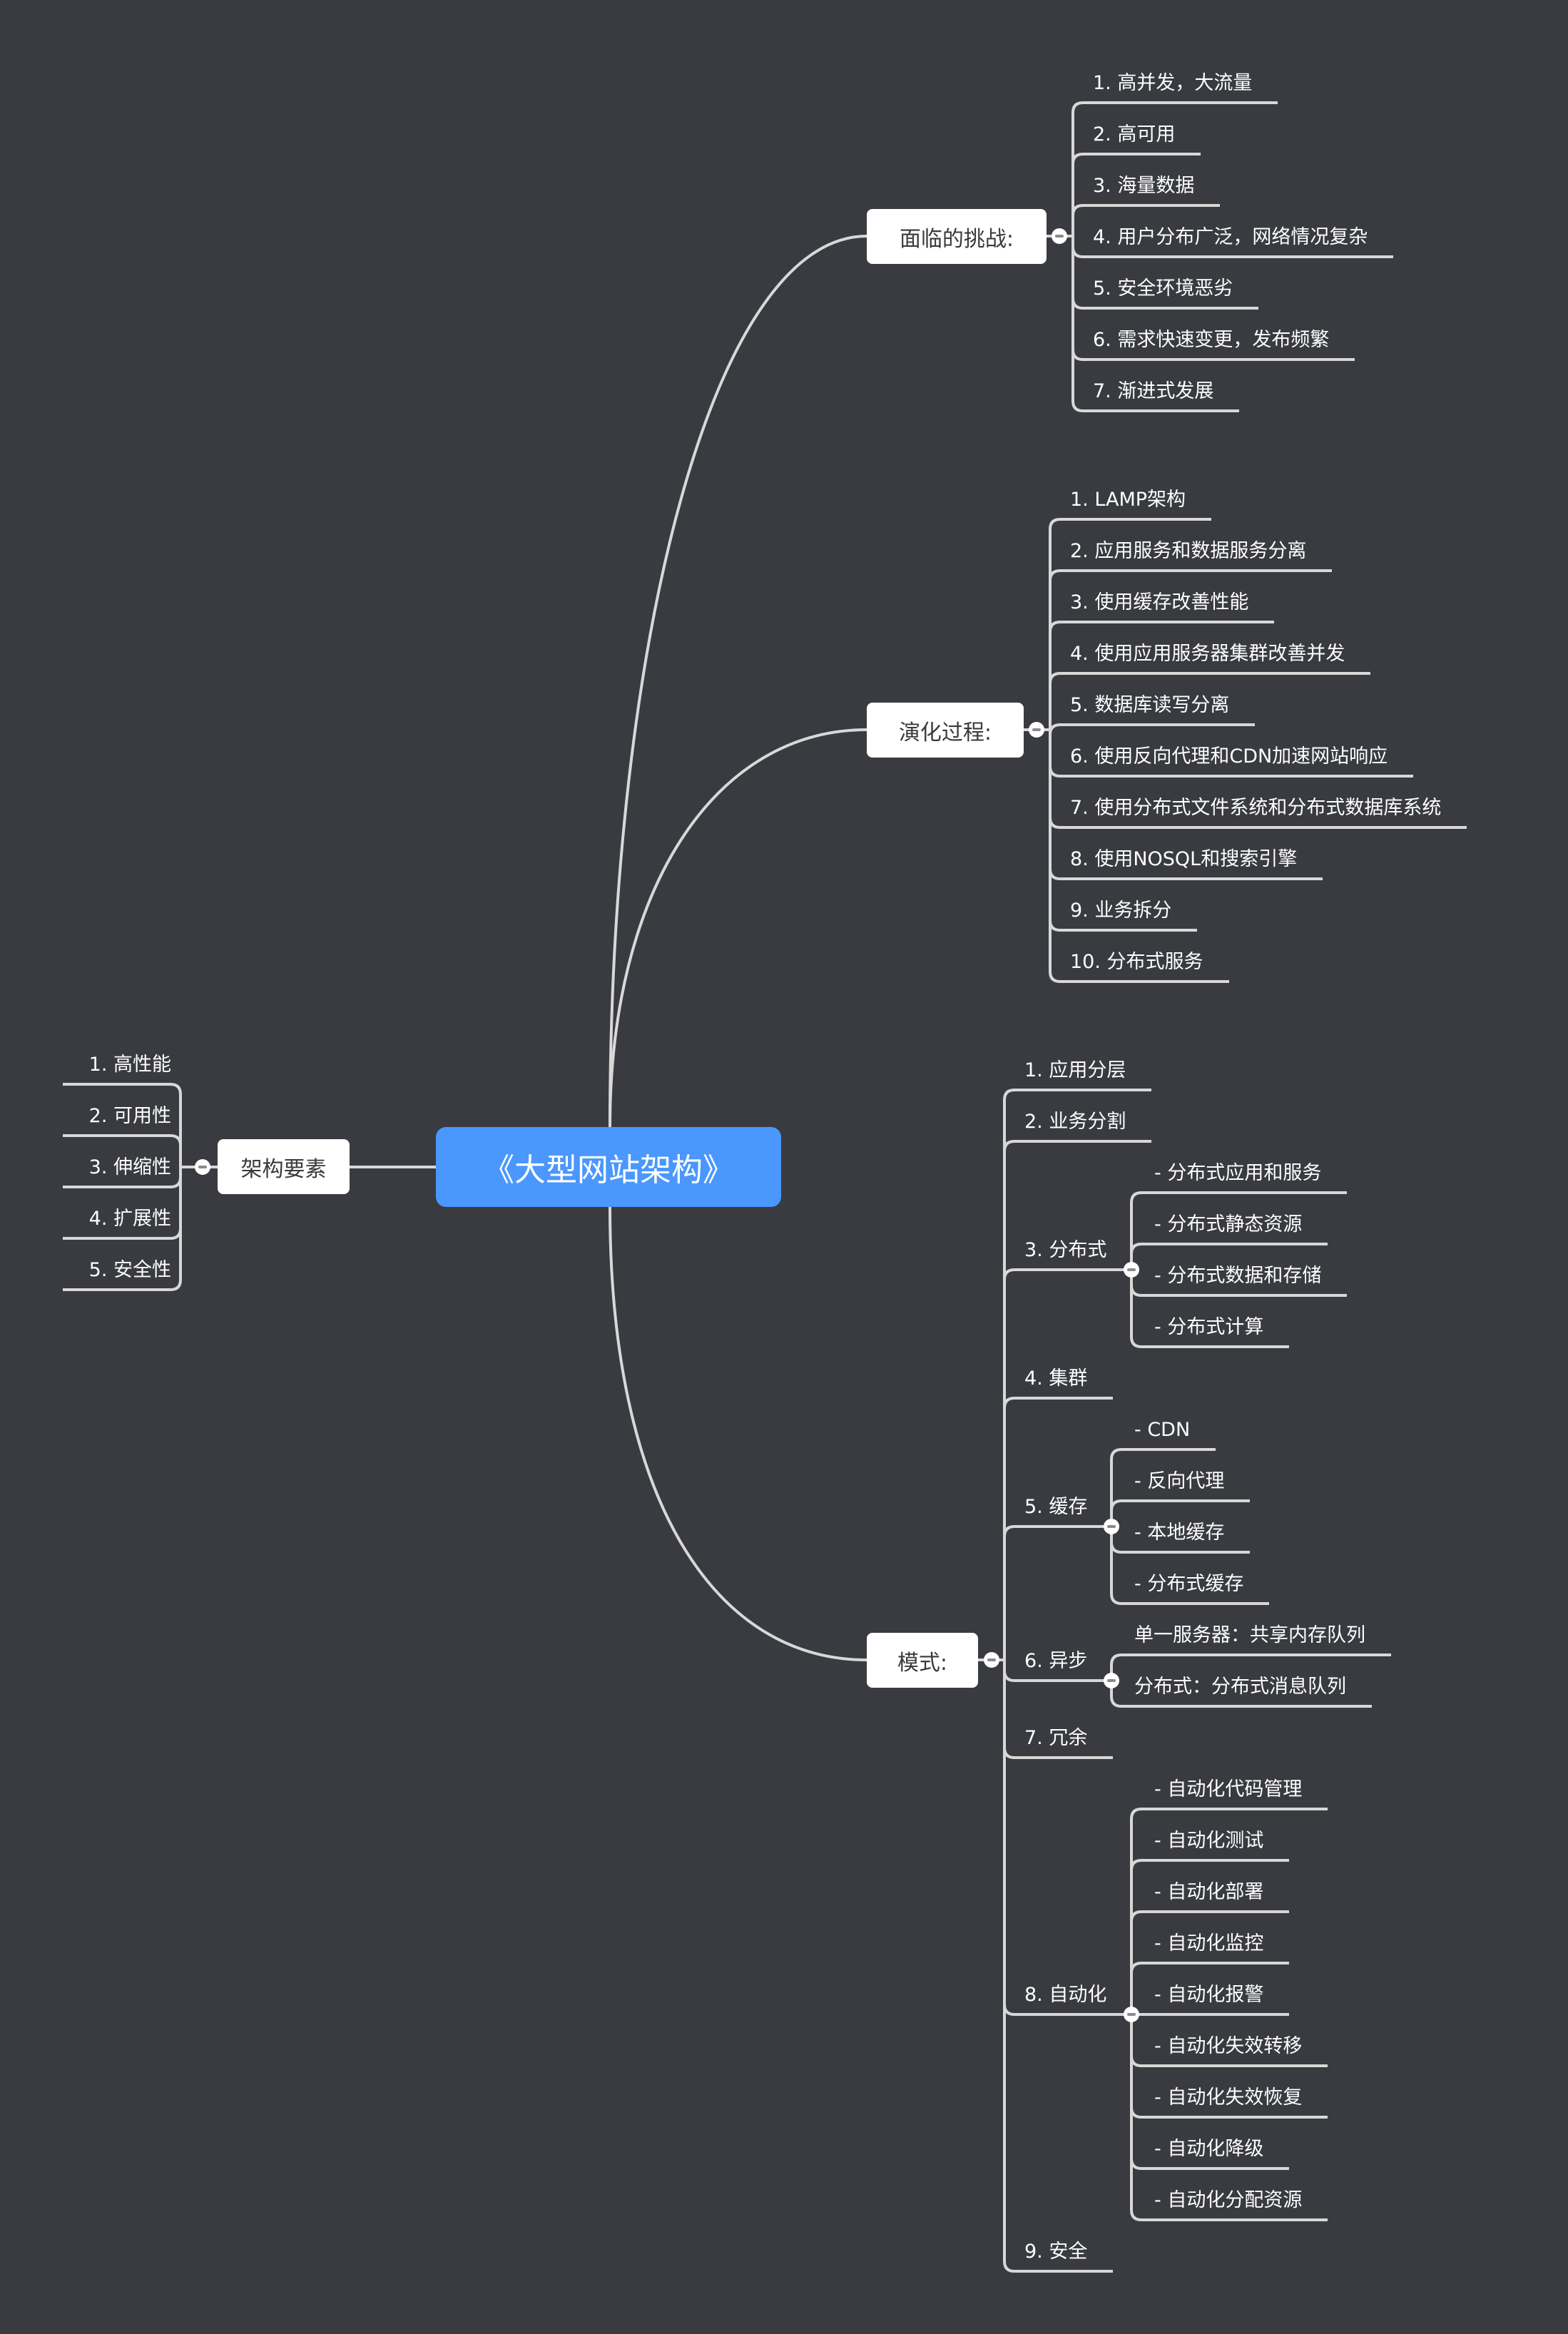 The width and height of the screenshot is (1568, 2334). I want to click on evolution-item: 6. 使用反向代理和CDN加速网站响应, so click(1229, 757).